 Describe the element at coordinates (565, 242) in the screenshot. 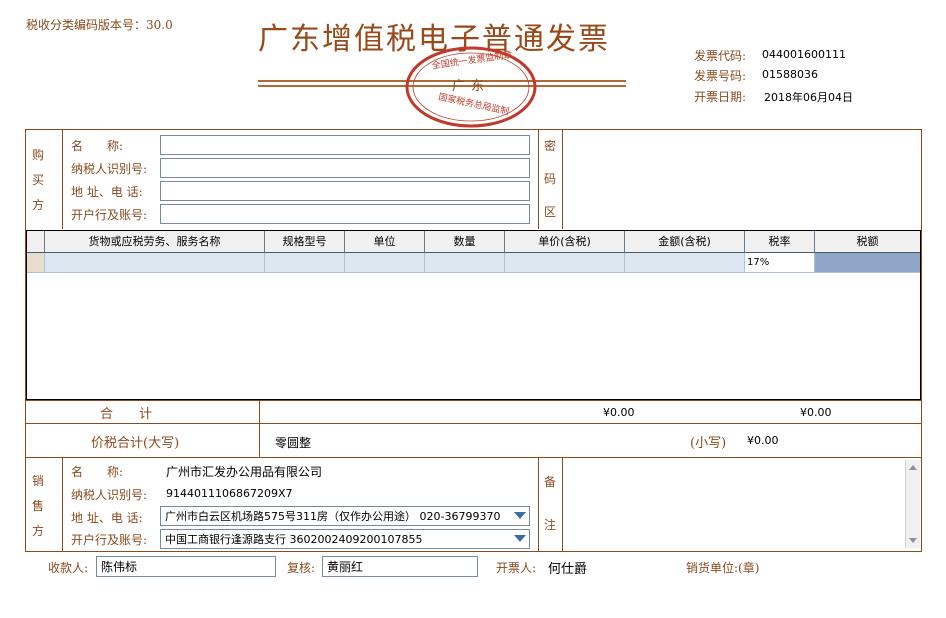

I see `grid-header-unit-price: 单价(含税)` at that location.